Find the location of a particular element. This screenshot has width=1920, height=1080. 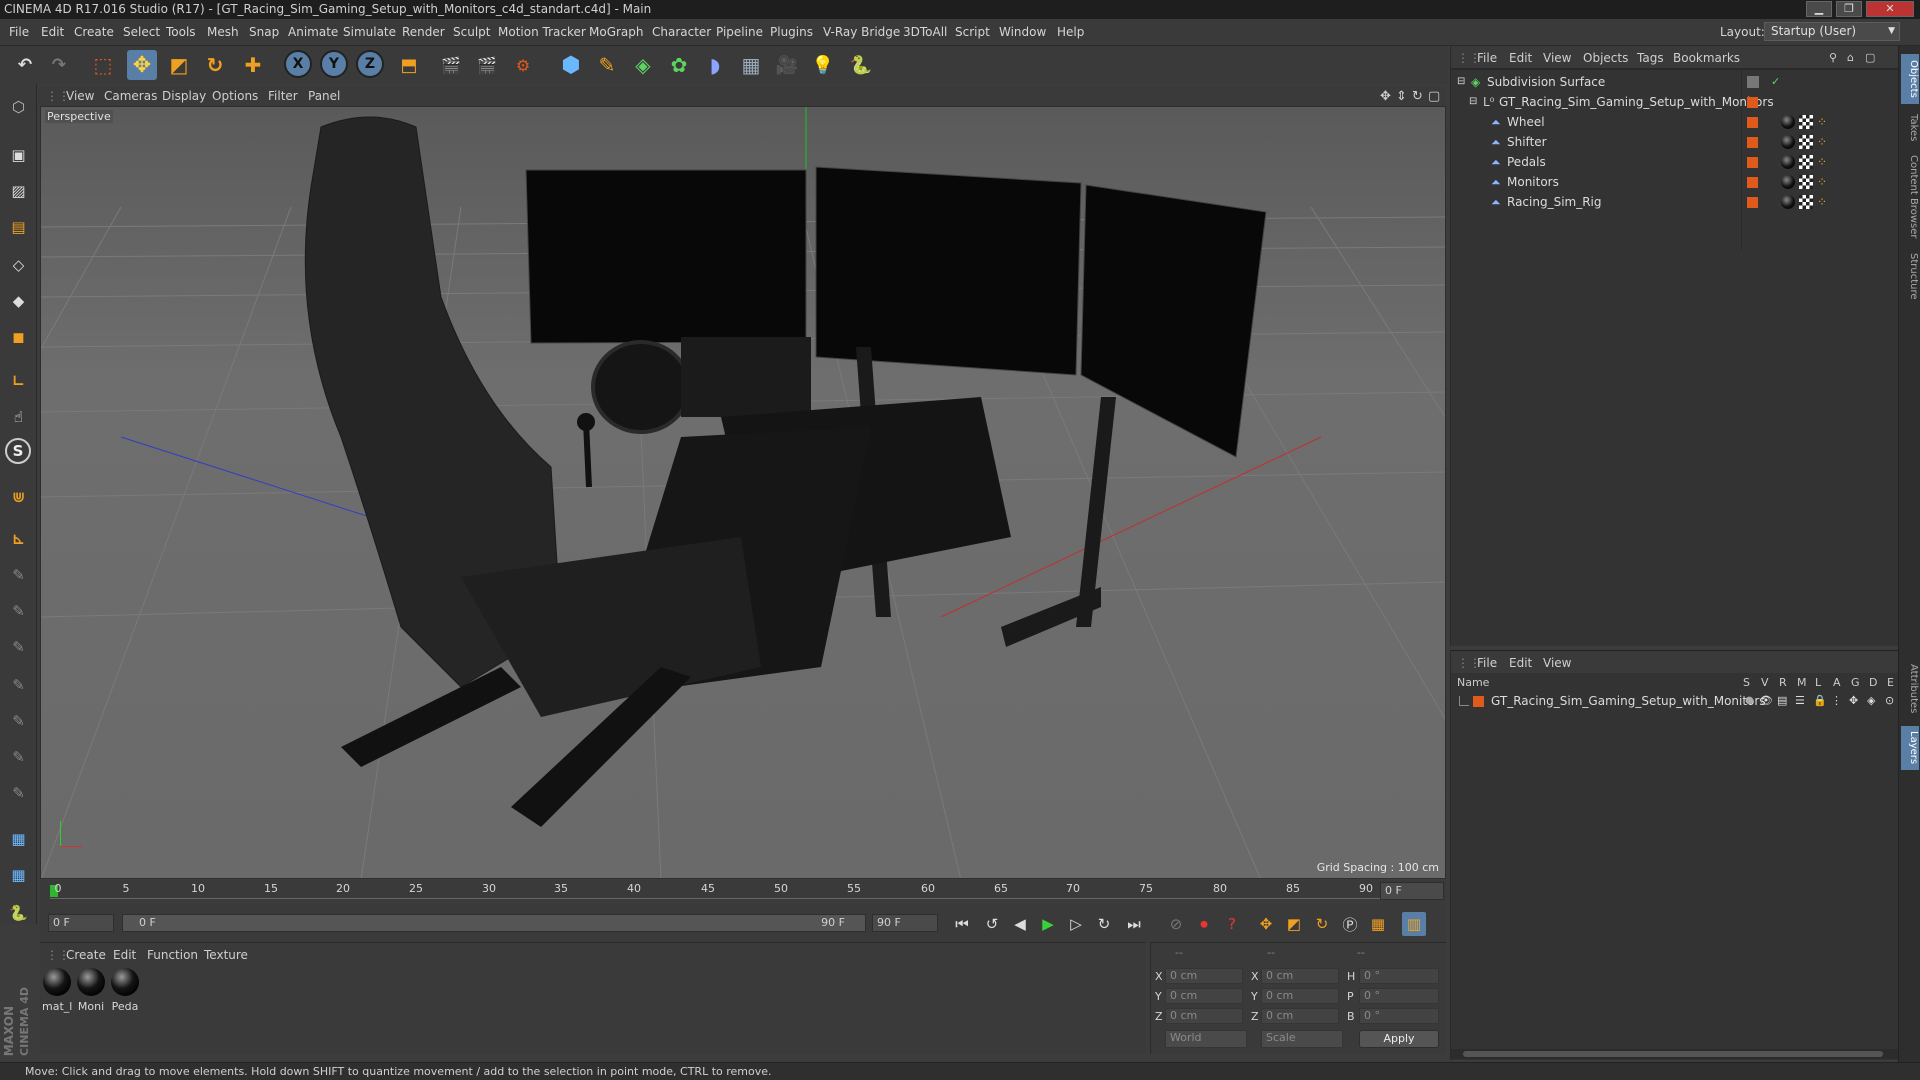

menu-vray-bridge: V-Ray Bridge is located at coordinates (861, 32).